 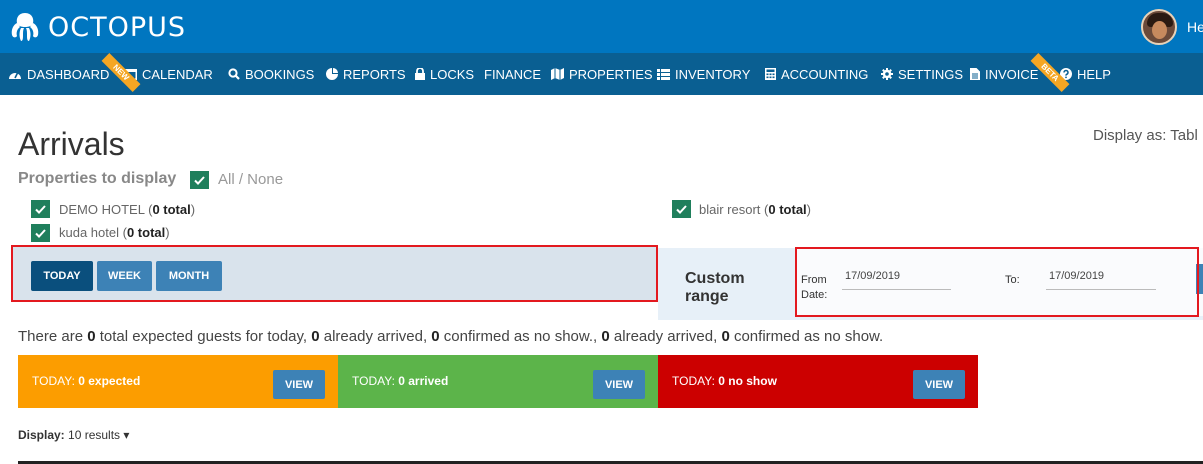 I want to click on view-expected-button: VIEW, so click(x=299, y=384).